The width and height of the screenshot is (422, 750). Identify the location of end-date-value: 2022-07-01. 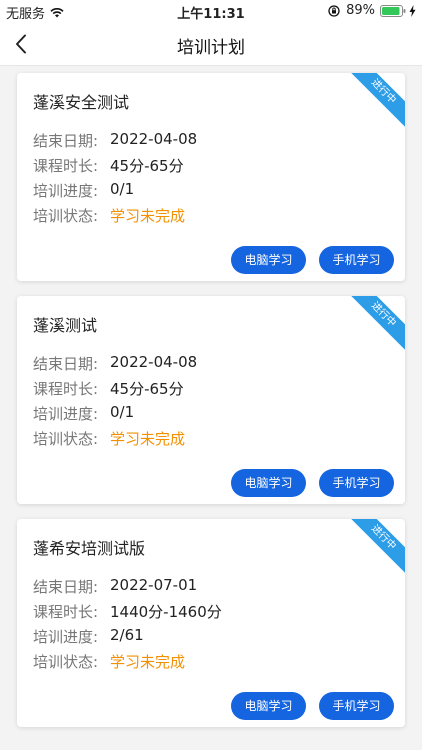
(154, 585).